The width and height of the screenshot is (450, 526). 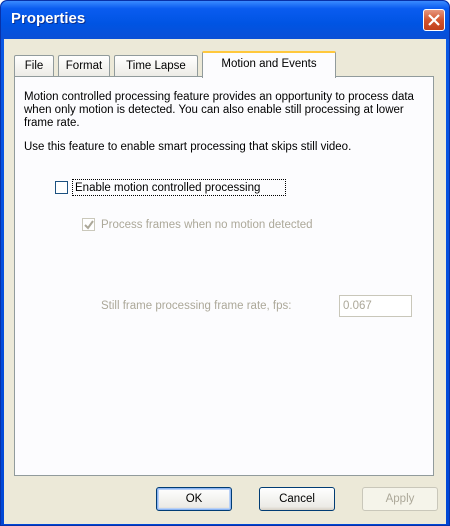 I want to click on window-title: Properties, so click(x=48, y=18).